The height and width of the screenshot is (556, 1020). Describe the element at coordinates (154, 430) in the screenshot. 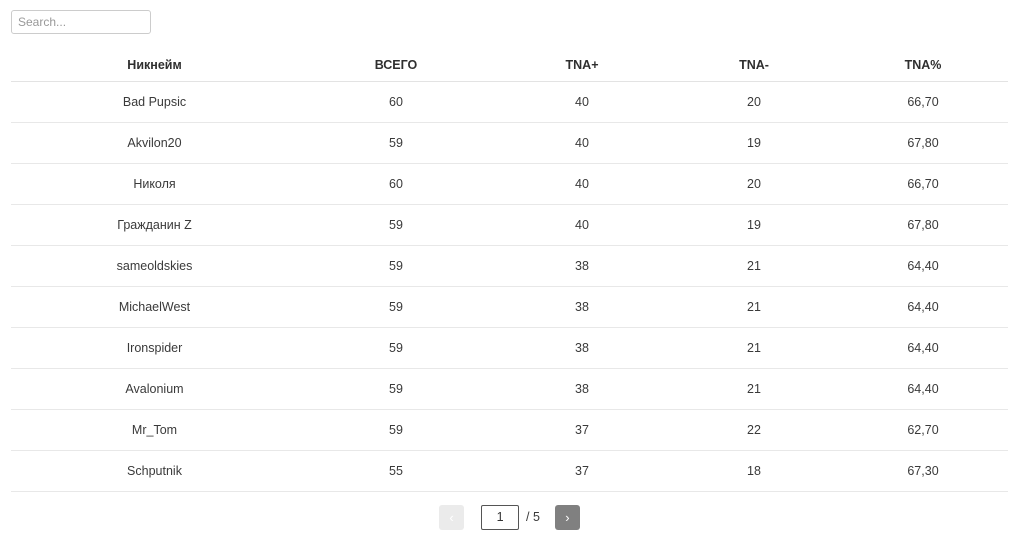

I see `cell-nickname: Mr_Tom` at that location.